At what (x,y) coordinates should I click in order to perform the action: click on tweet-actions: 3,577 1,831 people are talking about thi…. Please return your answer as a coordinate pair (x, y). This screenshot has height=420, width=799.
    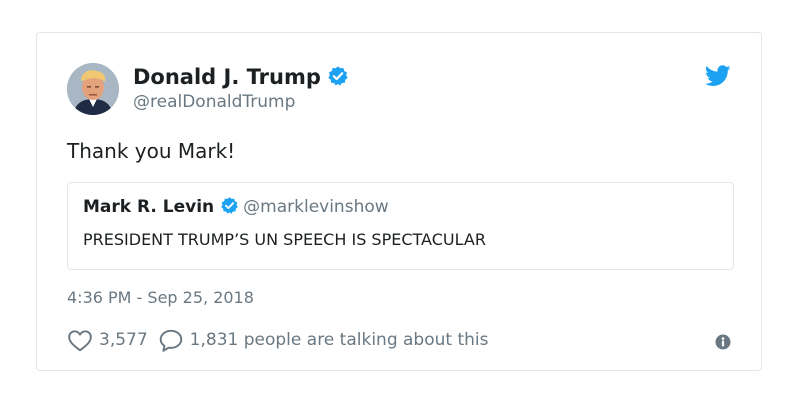
    Looking at the image, I should click on (277, 340).